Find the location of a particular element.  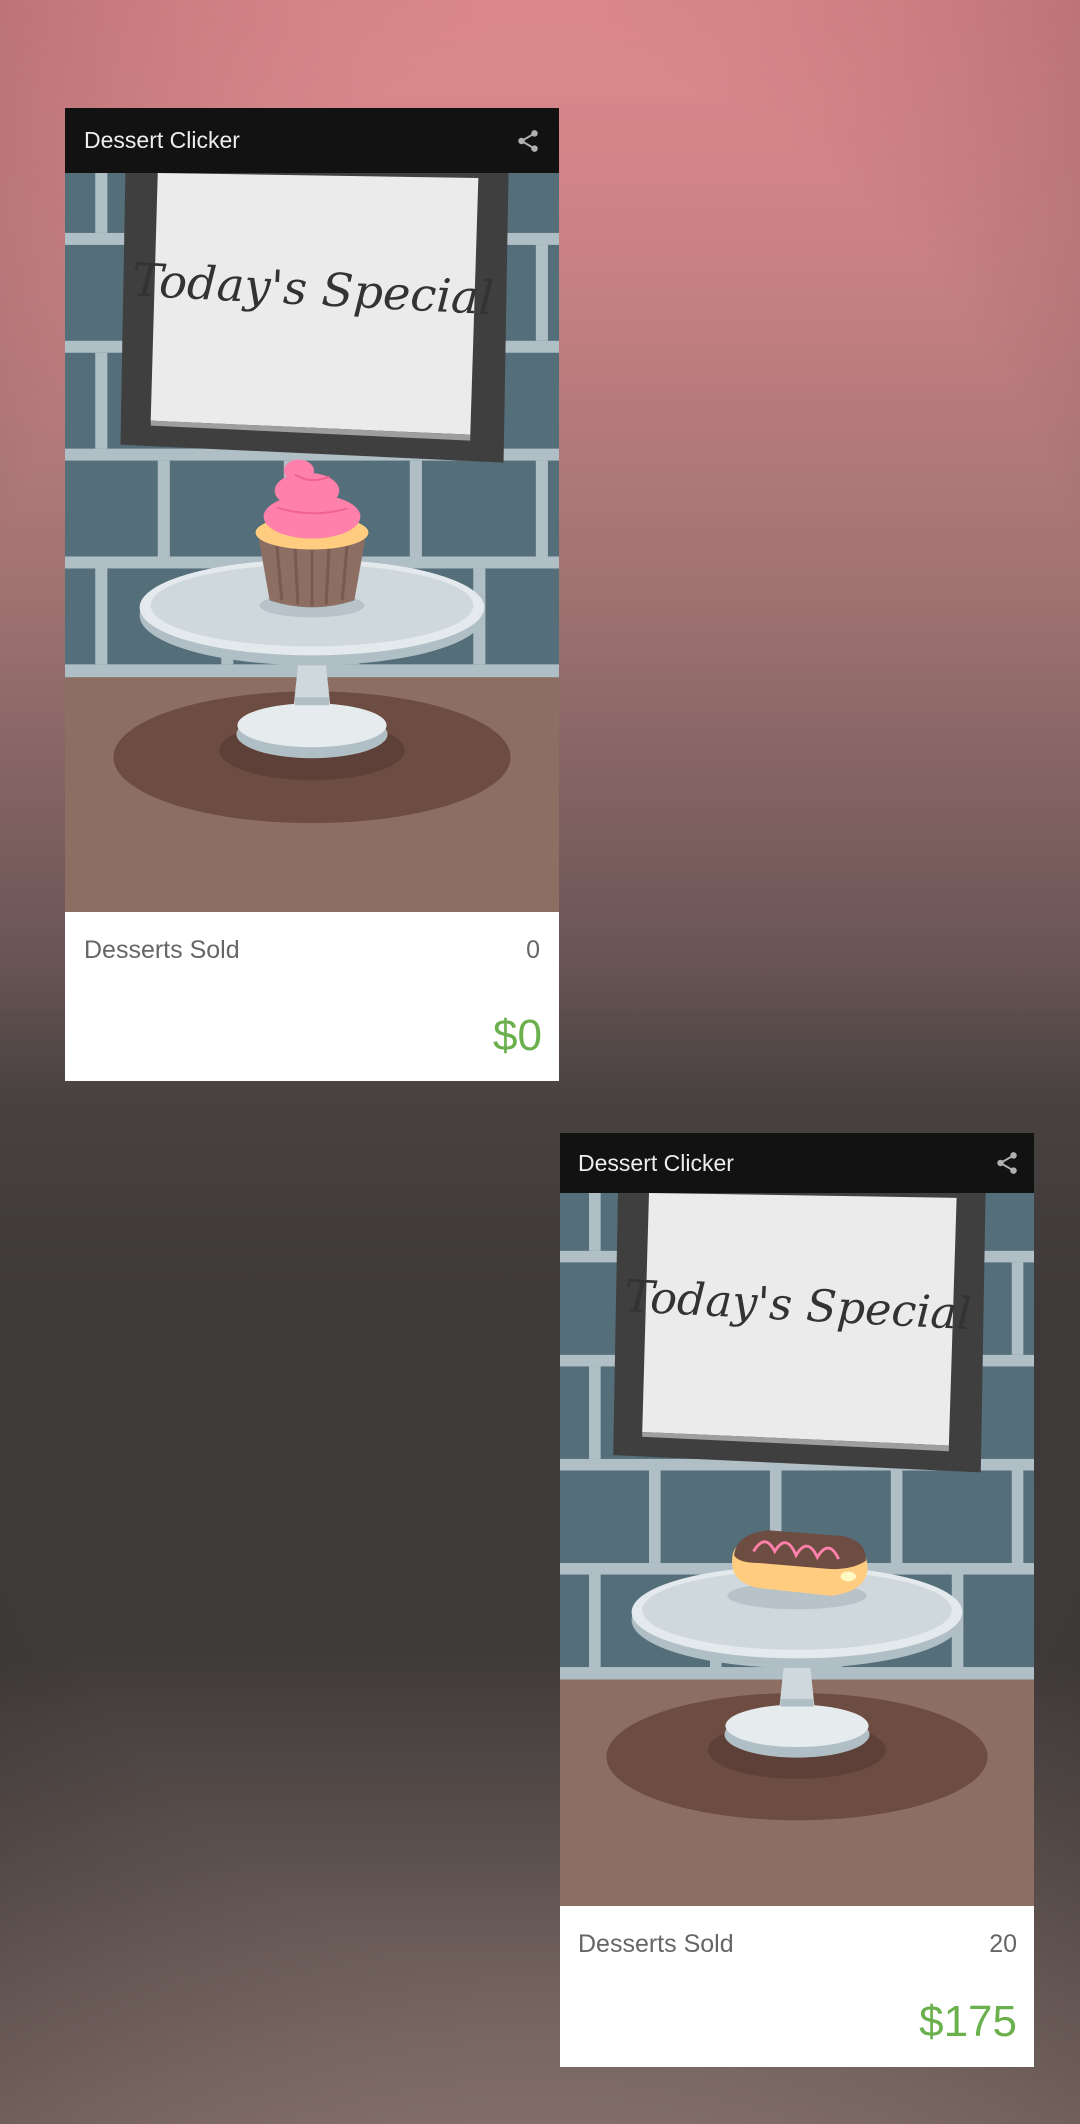

revenue-amount: $0 is located at coordinates (517, 1035).